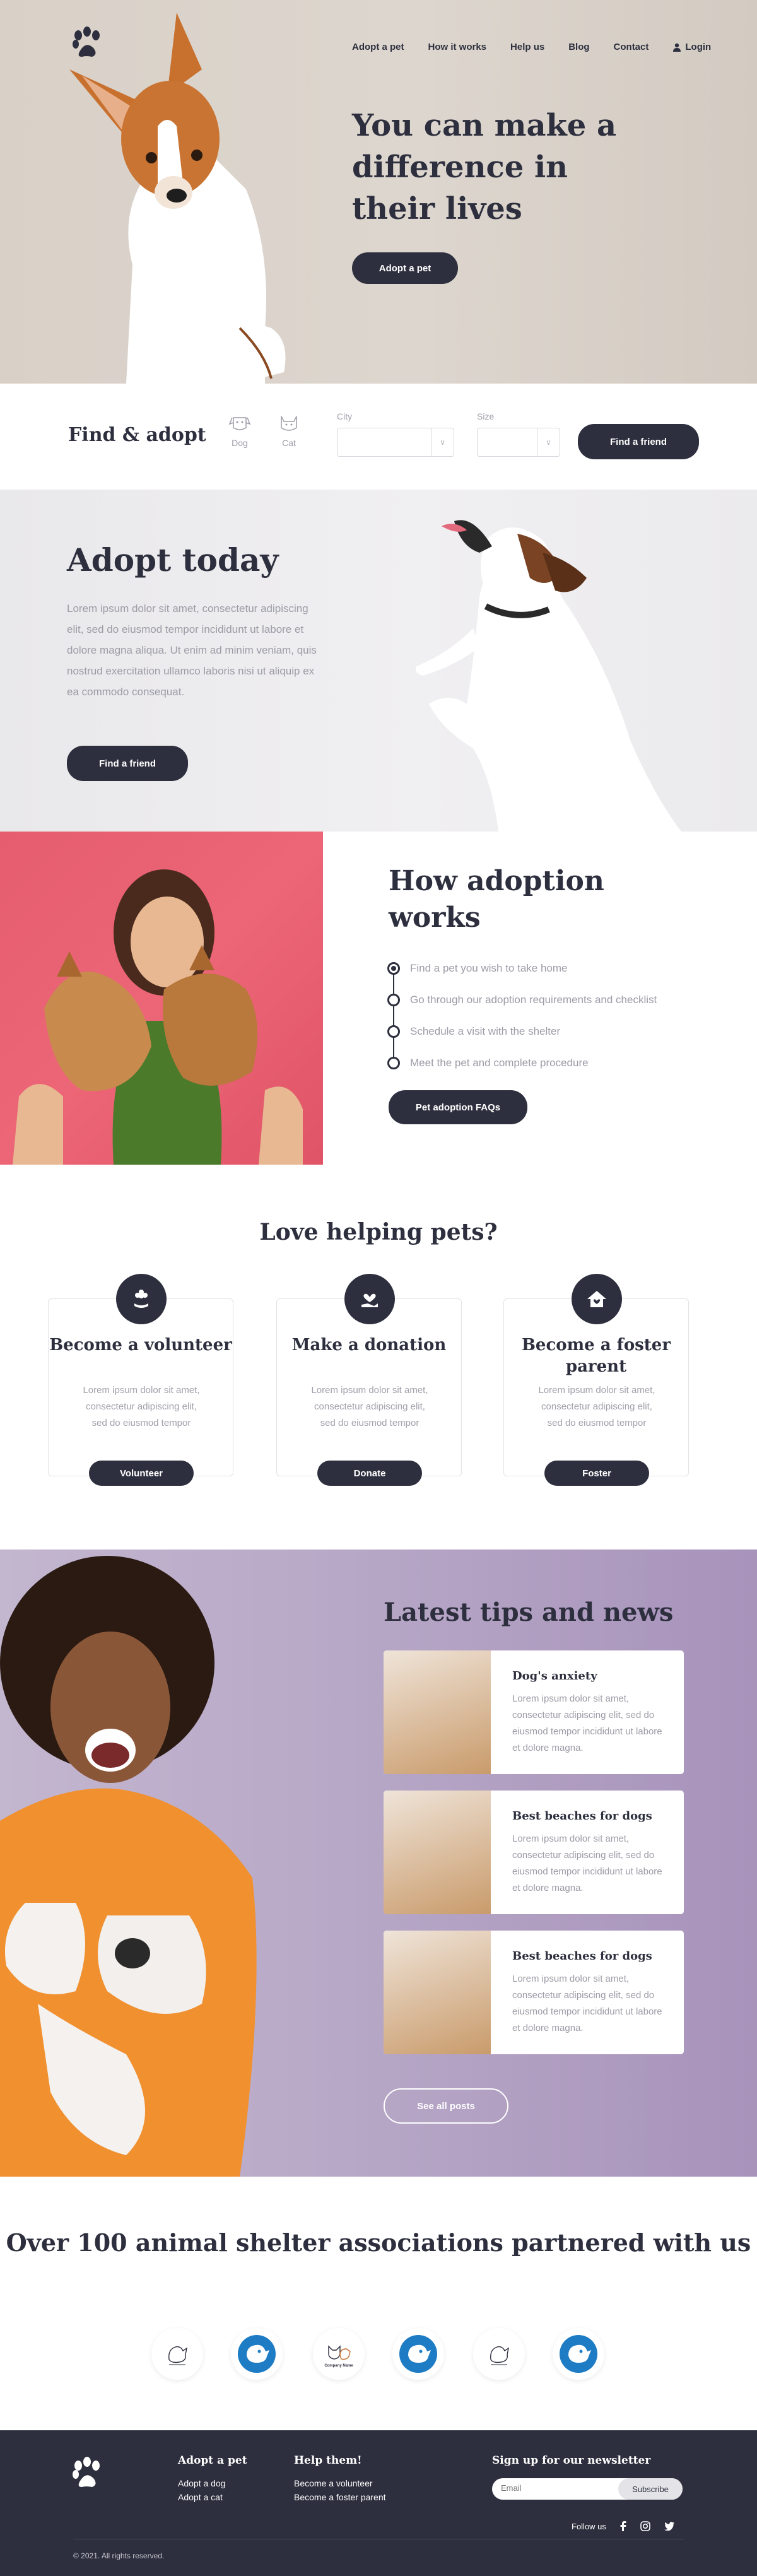  What do you see at coordinates (345, 416) in the screenshot?
I see `city-label: City` at bounding box center [345, 416].